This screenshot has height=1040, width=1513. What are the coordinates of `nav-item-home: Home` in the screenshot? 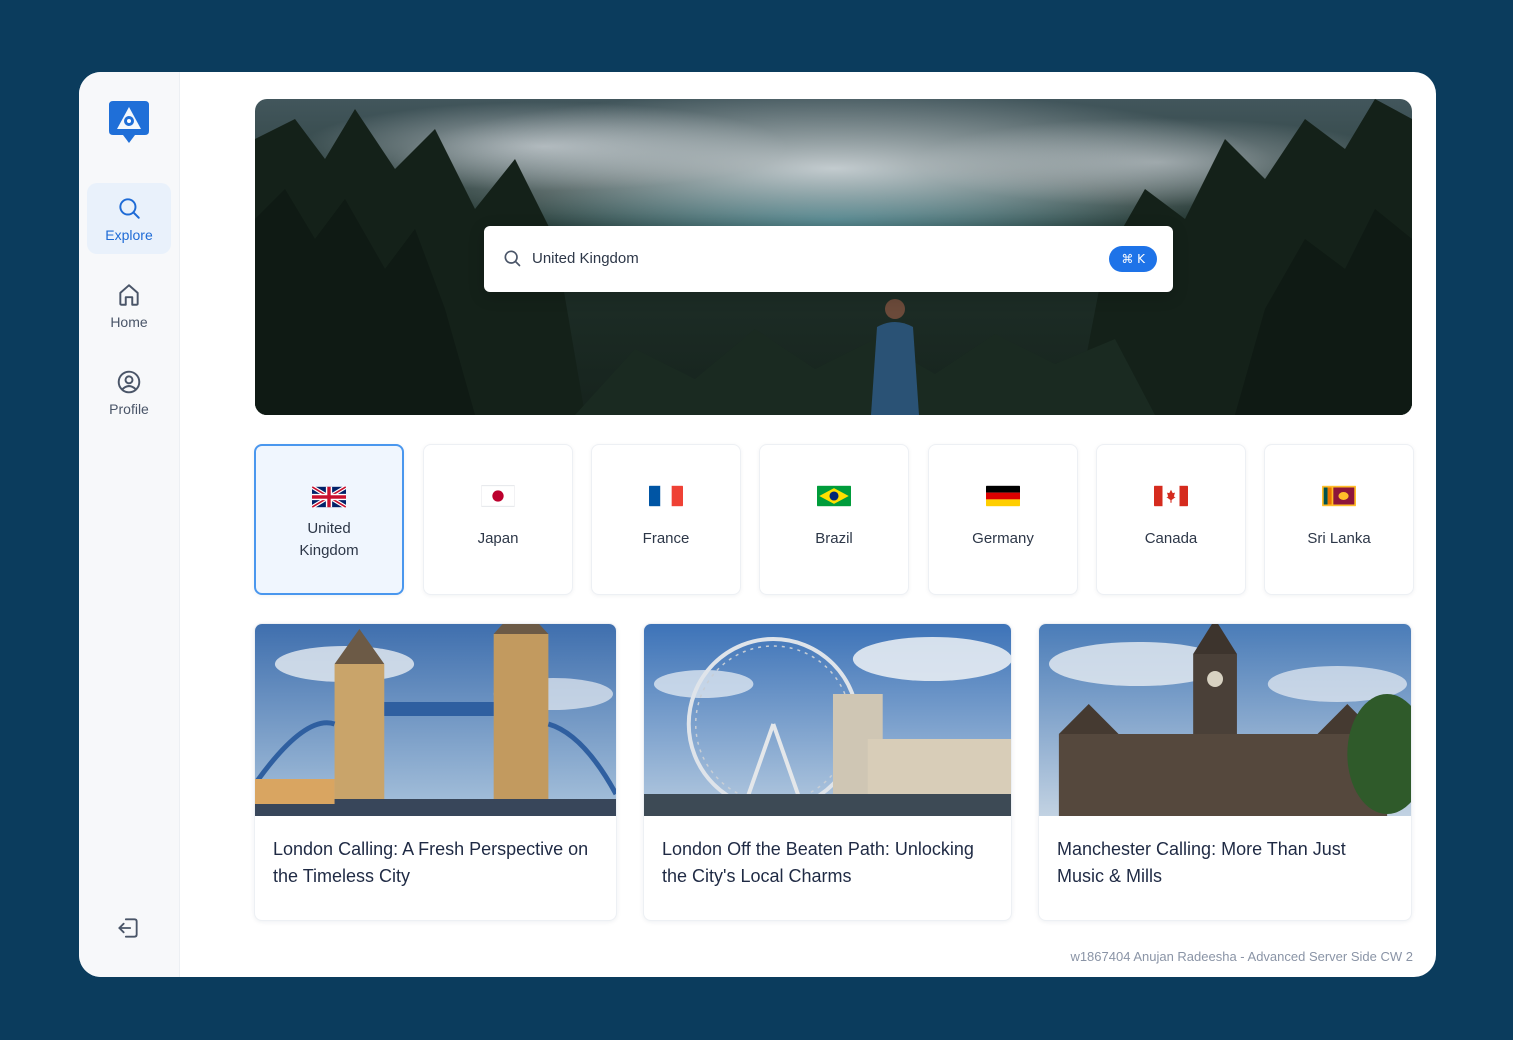 It's located at (129, 305).